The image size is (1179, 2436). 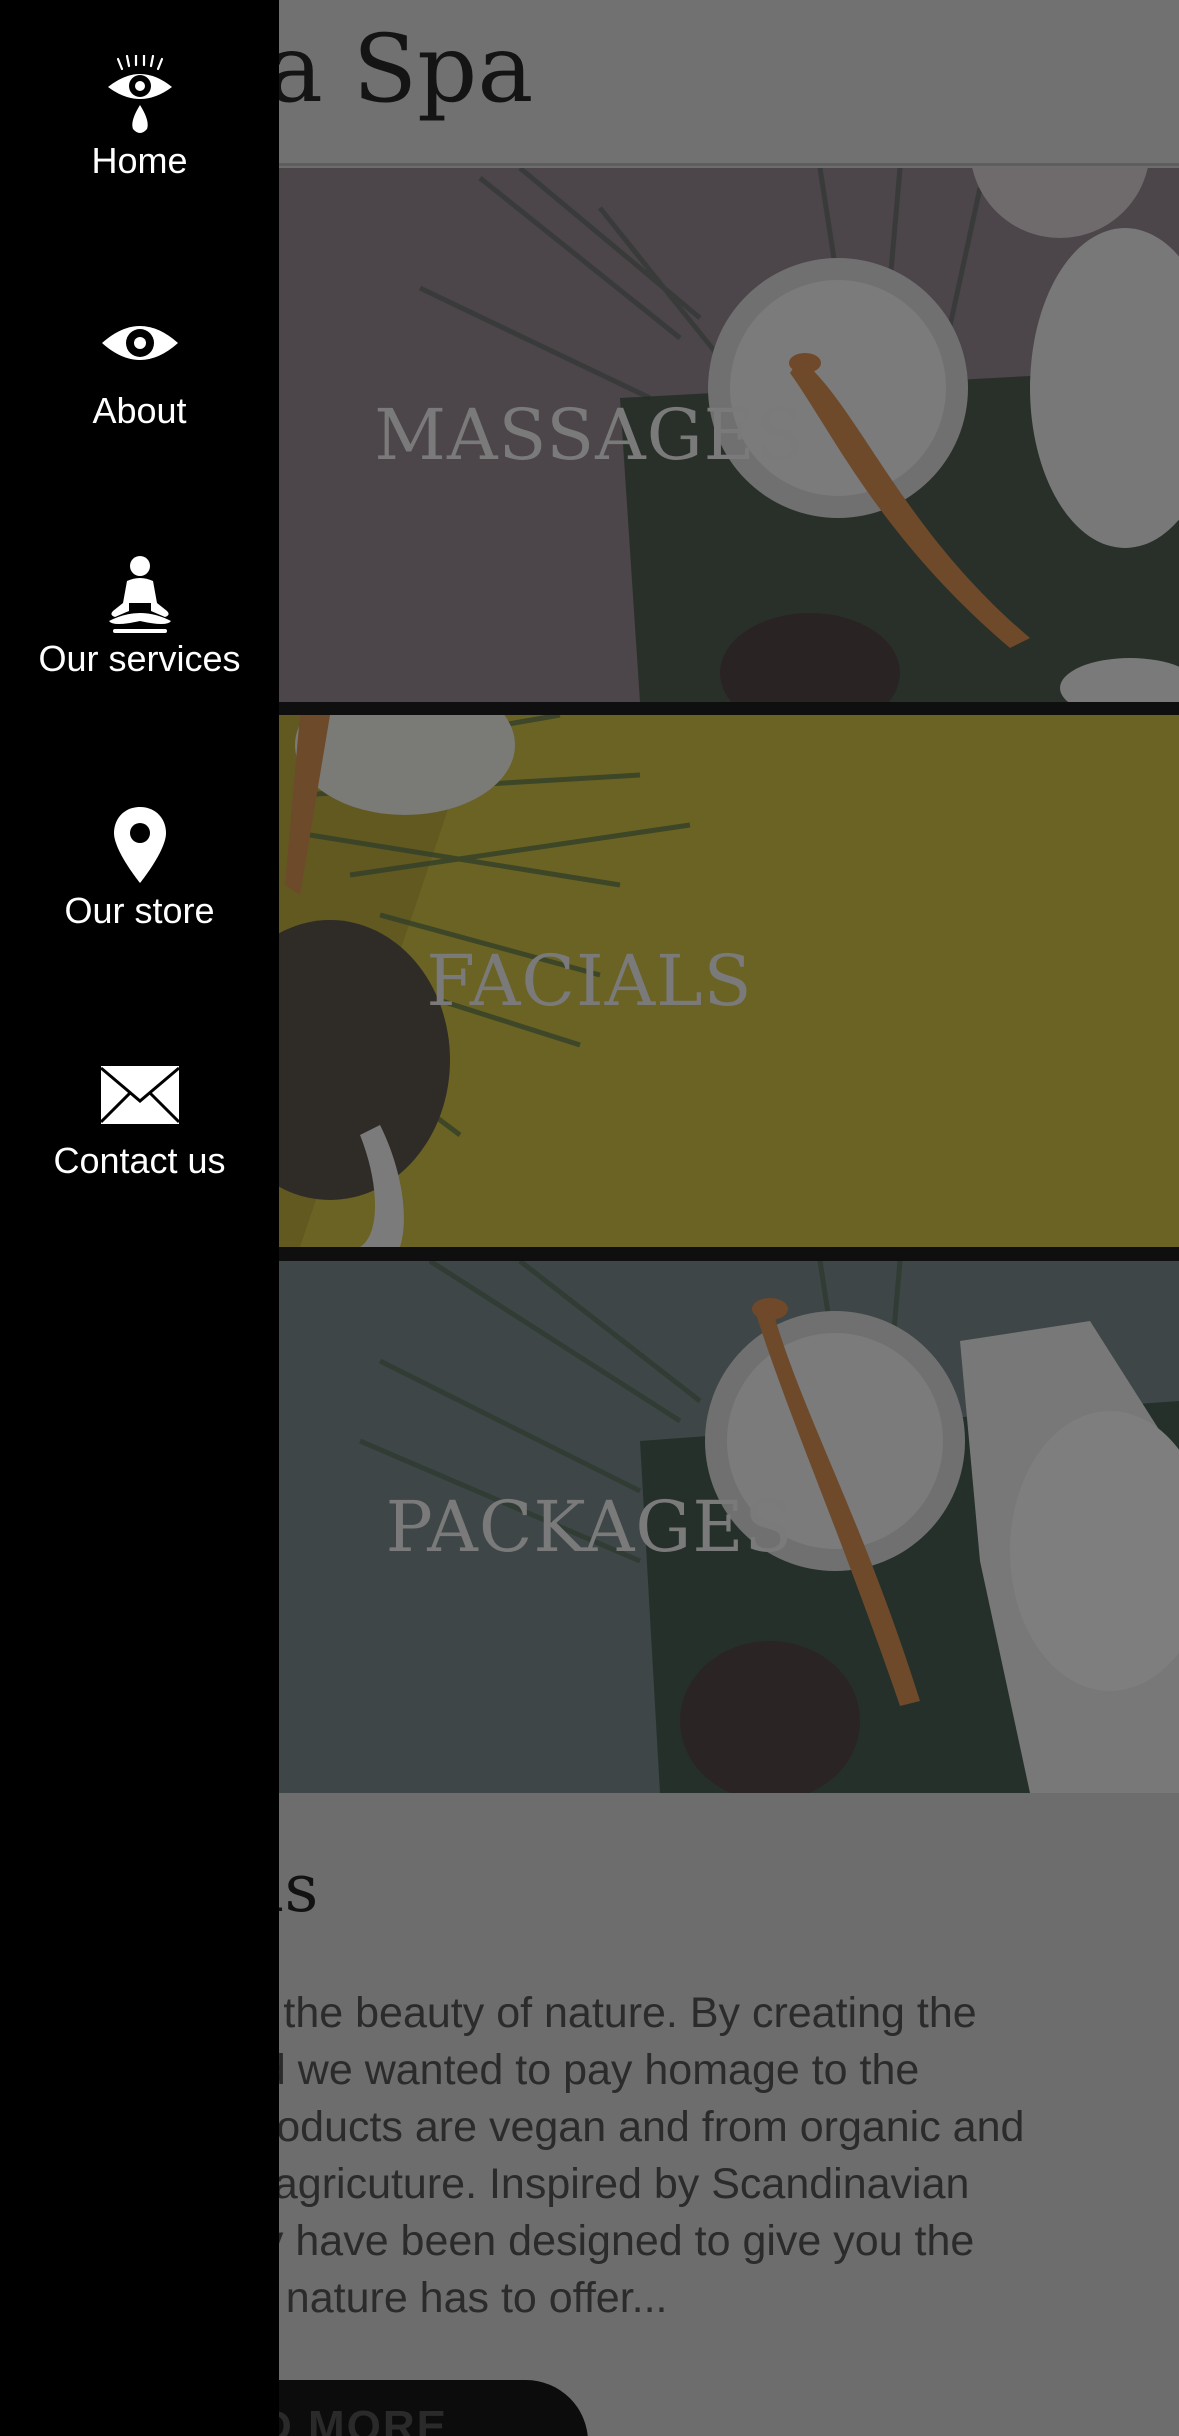 I want to click on drawer-item-label: About, so click(x=139, y=410).